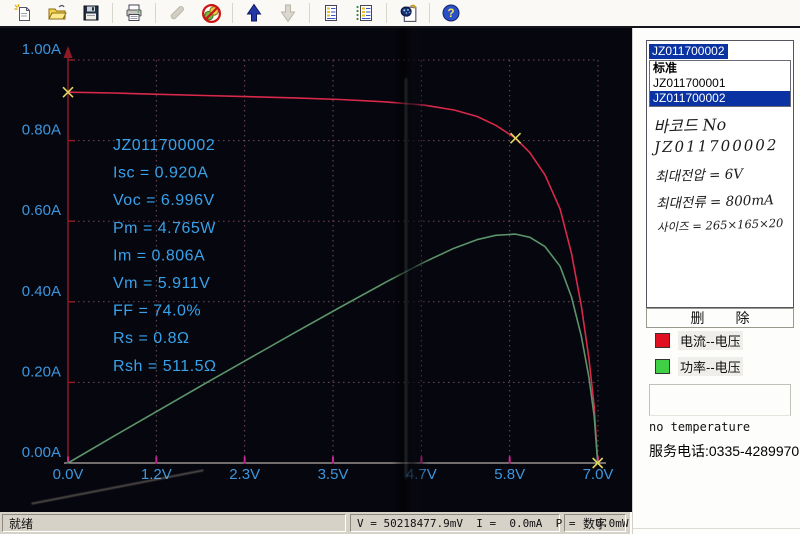 The width and height of the screenshot is (800, 534). Describe the element at coordinates (720, 318) in the screenshot. I see `delete-button: 删 除` at that location.